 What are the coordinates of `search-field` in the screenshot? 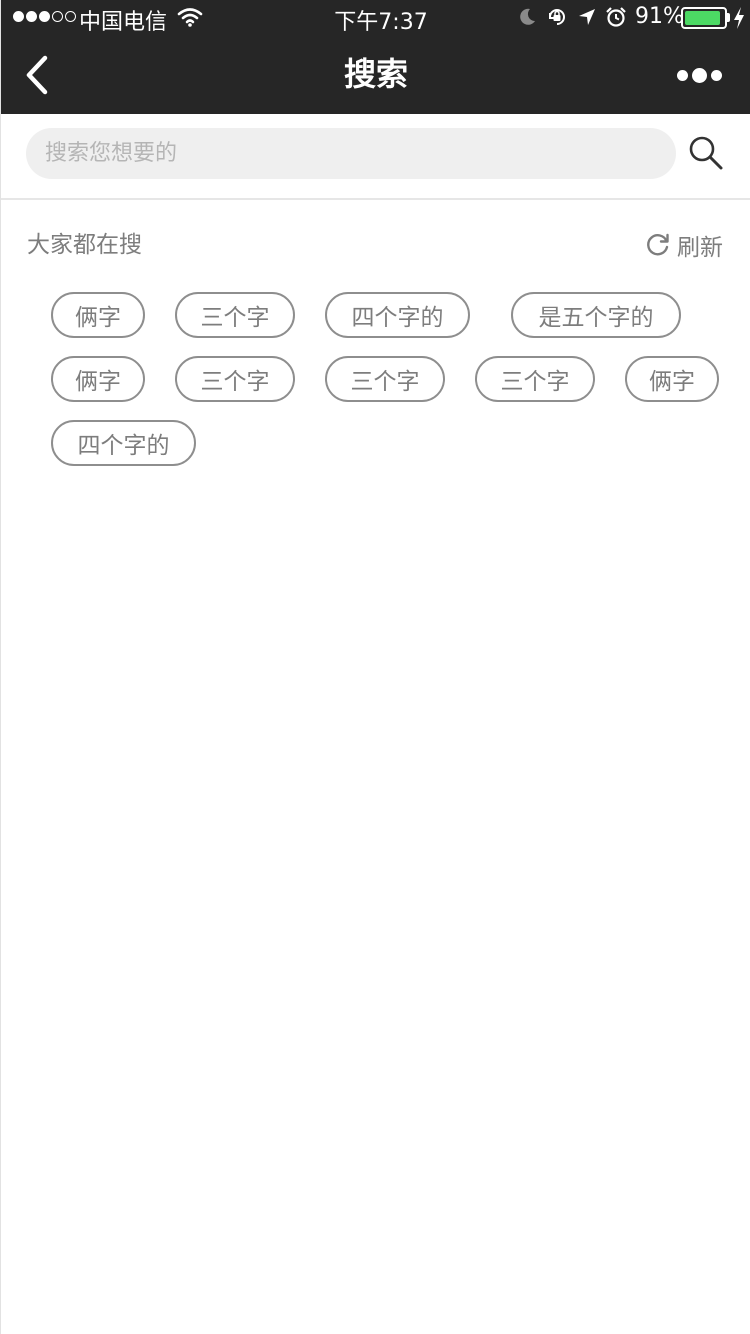 It's located at (351, 153).